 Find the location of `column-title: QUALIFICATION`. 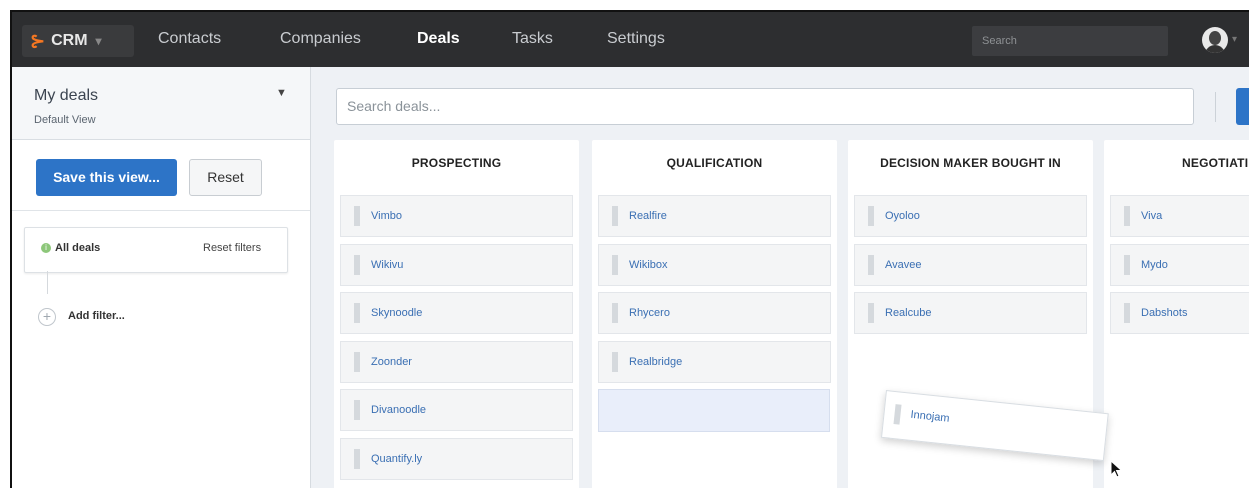

column-title: QUALIFICATION is located at coordinates (714, 163).